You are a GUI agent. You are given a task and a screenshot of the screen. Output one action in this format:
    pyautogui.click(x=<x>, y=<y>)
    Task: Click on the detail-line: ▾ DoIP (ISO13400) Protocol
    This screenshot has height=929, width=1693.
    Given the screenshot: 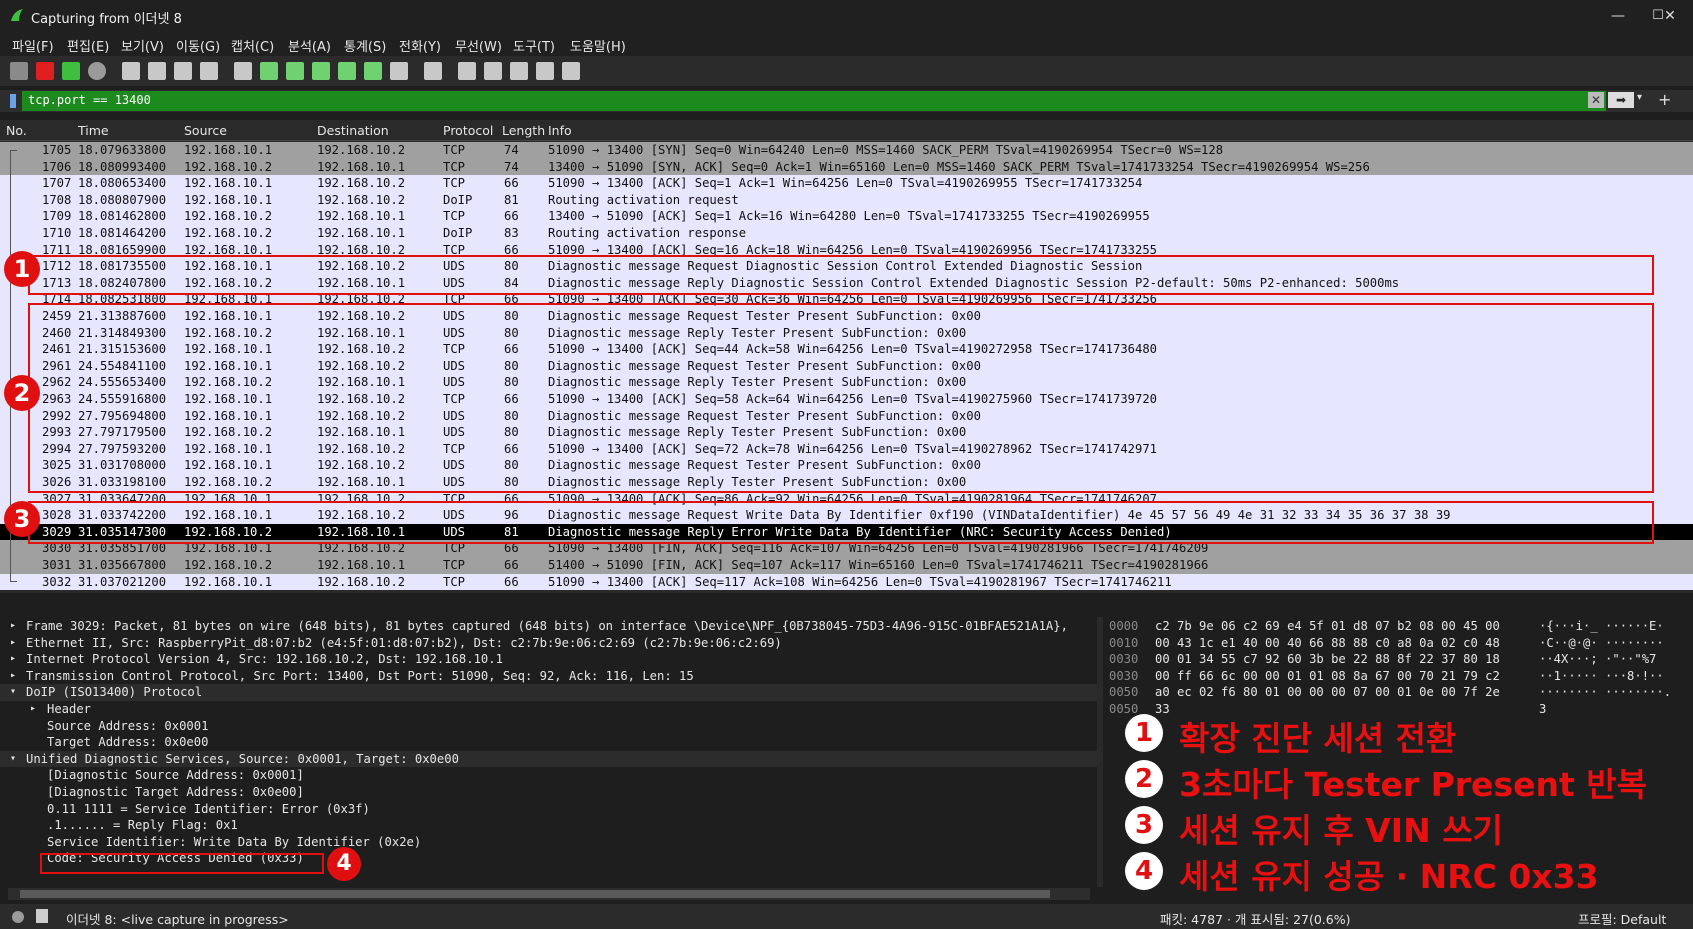 What is the action you would take?
    pyautogui.click(x=548, y=692)
    